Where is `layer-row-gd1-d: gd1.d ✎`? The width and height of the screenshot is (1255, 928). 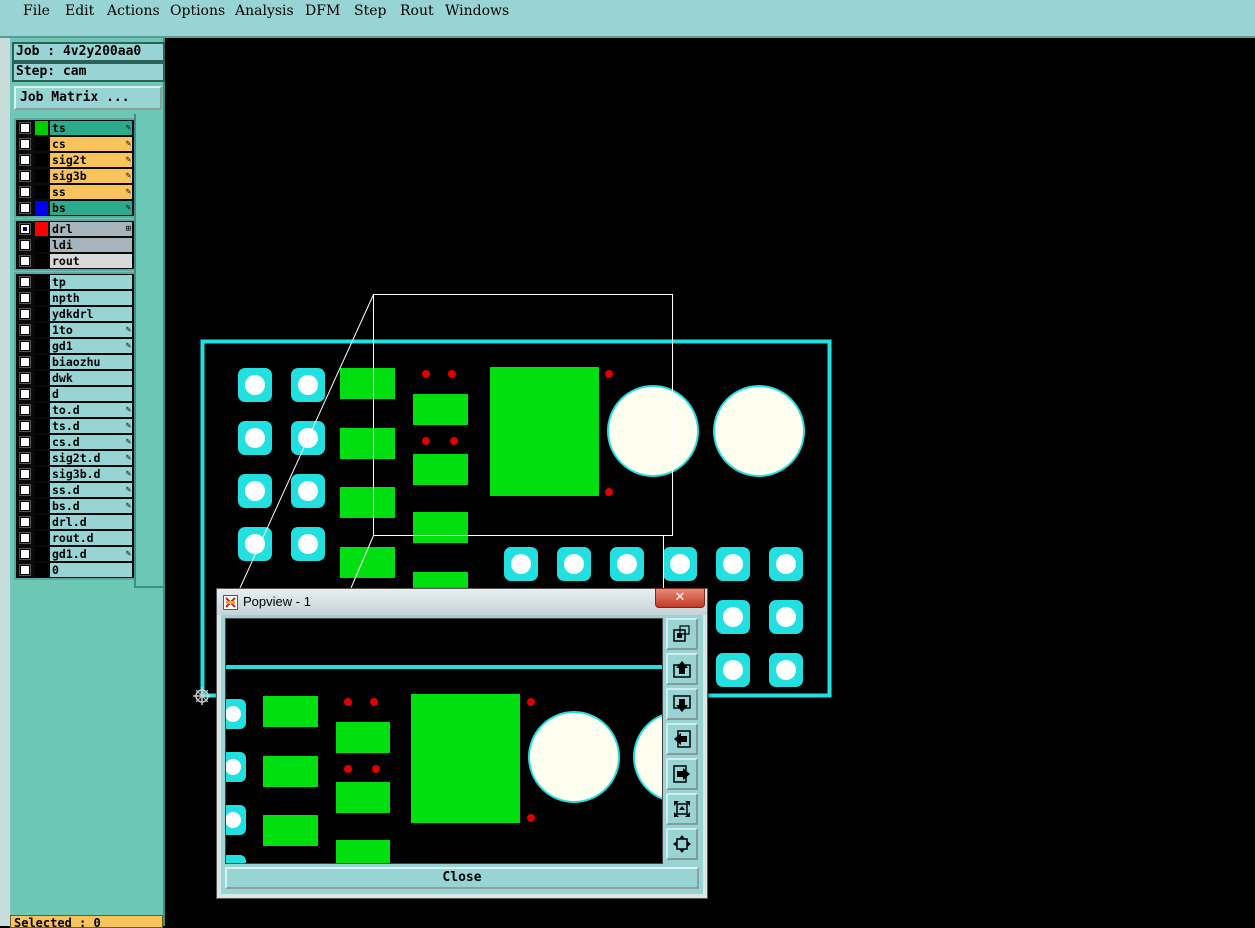
layer-row-gd1-d: gd1.d ✎ is located at coordinates (75, 554).